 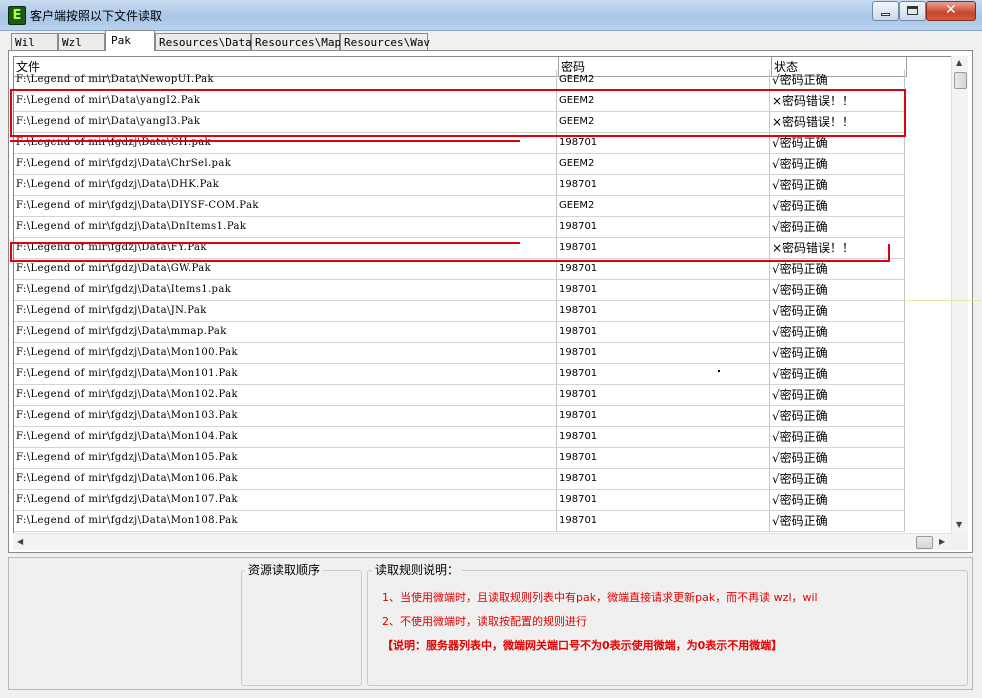 I want to click on scroll-right-icon: ▶, so click(x=942, y=541).